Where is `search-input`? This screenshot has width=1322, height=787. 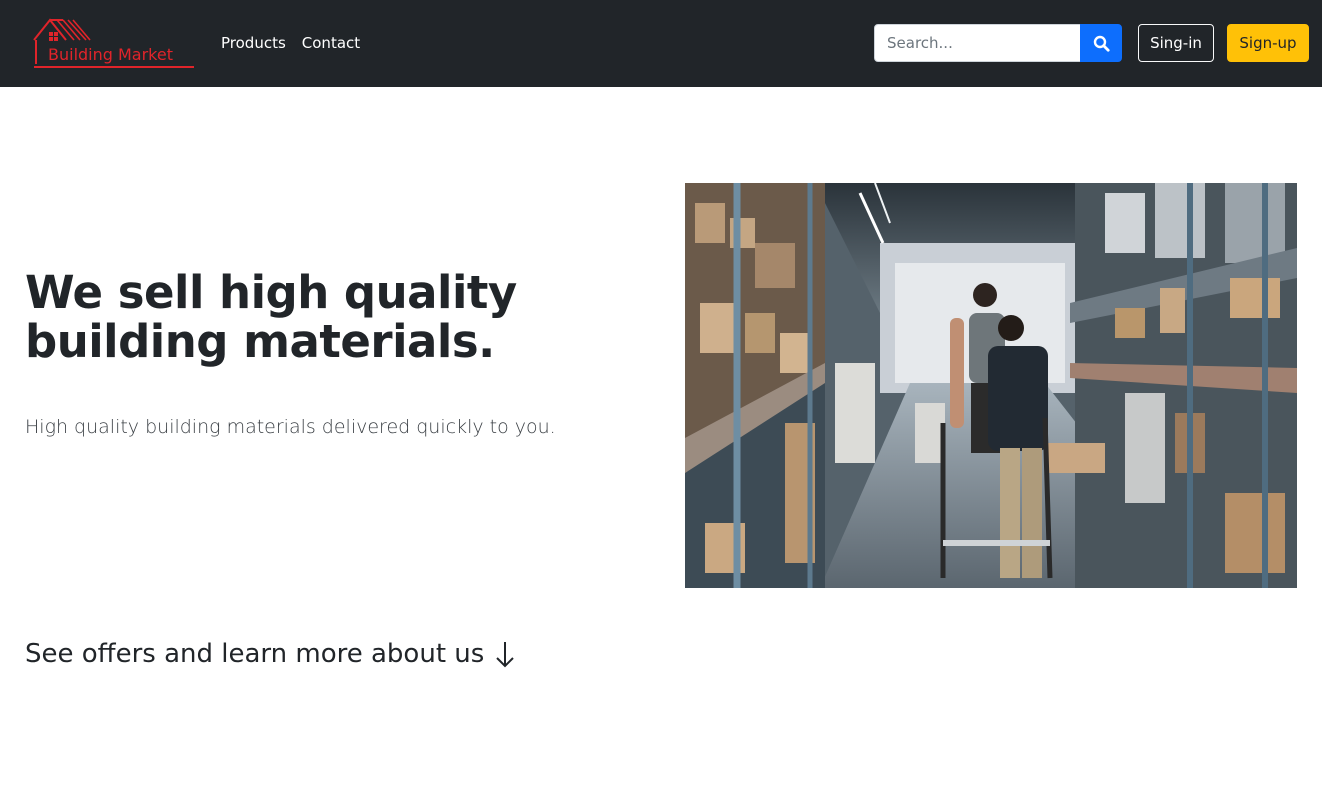
search-input is located at coordinates (977, 43).